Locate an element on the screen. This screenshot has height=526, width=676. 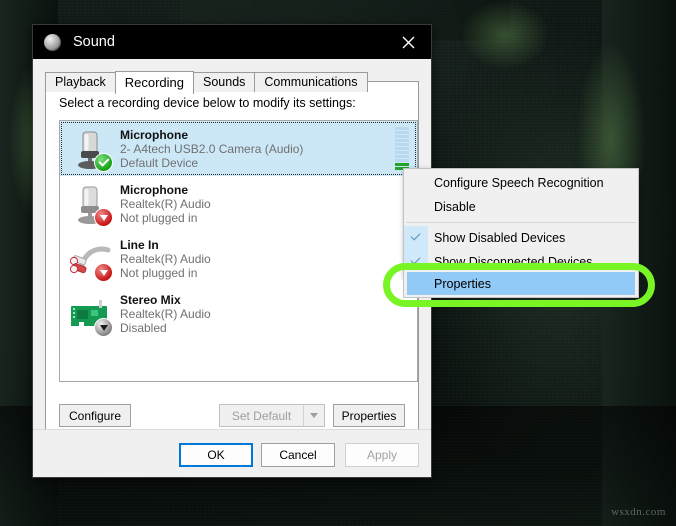
set-default-split-button: Set Default is located at coordinates (272, 415).